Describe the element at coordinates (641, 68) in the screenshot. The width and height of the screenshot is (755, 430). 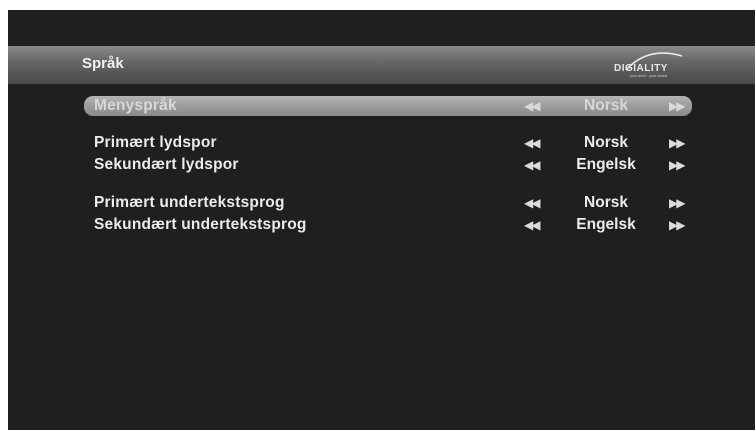
I see `logo-text: DIGIALITY` at that location.